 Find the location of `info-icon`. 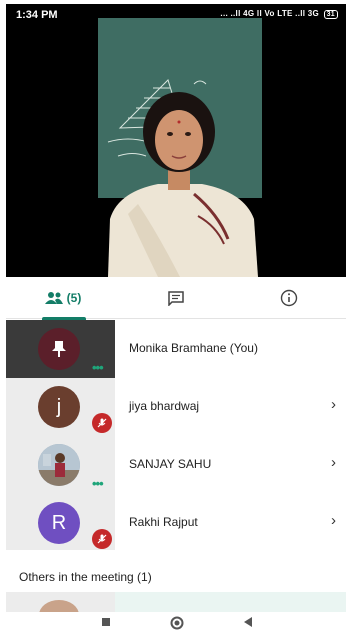

info-icon is located at coordinates (289, 298).